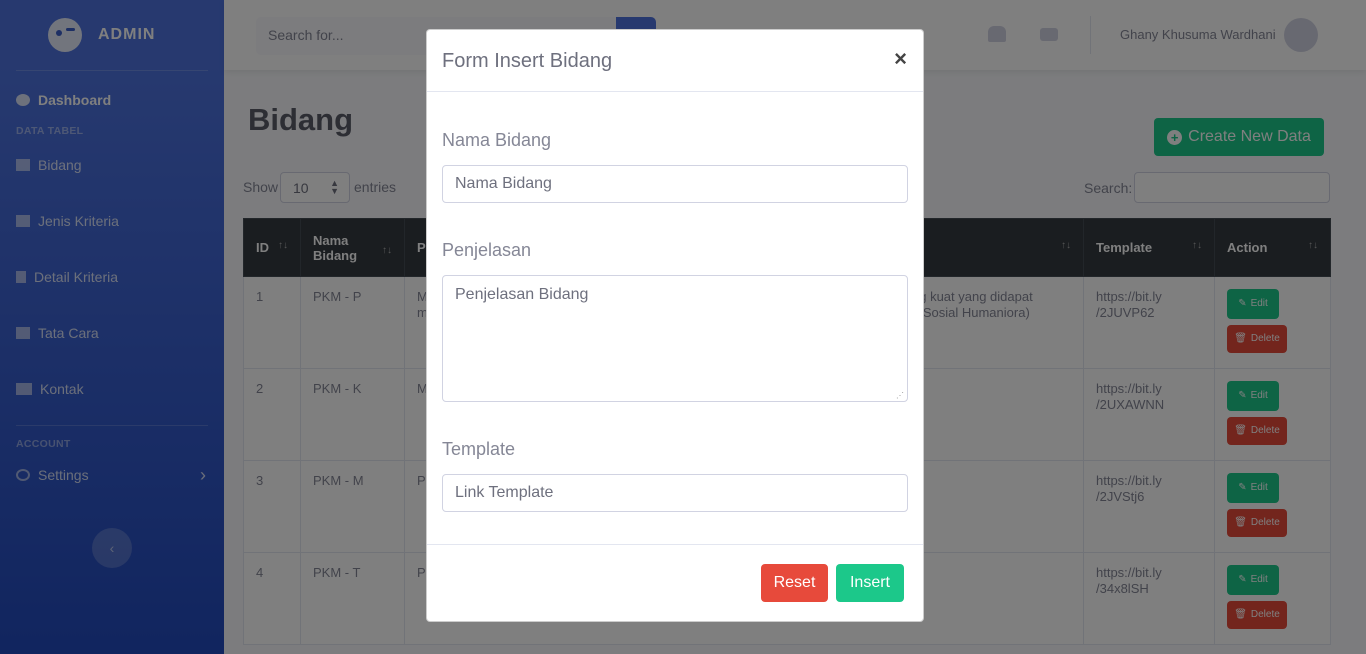  What do you see at coordinates (522, 294) in the screenshot?
I see `penjelasan-placeholder: Penjelasan Bidang` at bounding box center [522, 294].